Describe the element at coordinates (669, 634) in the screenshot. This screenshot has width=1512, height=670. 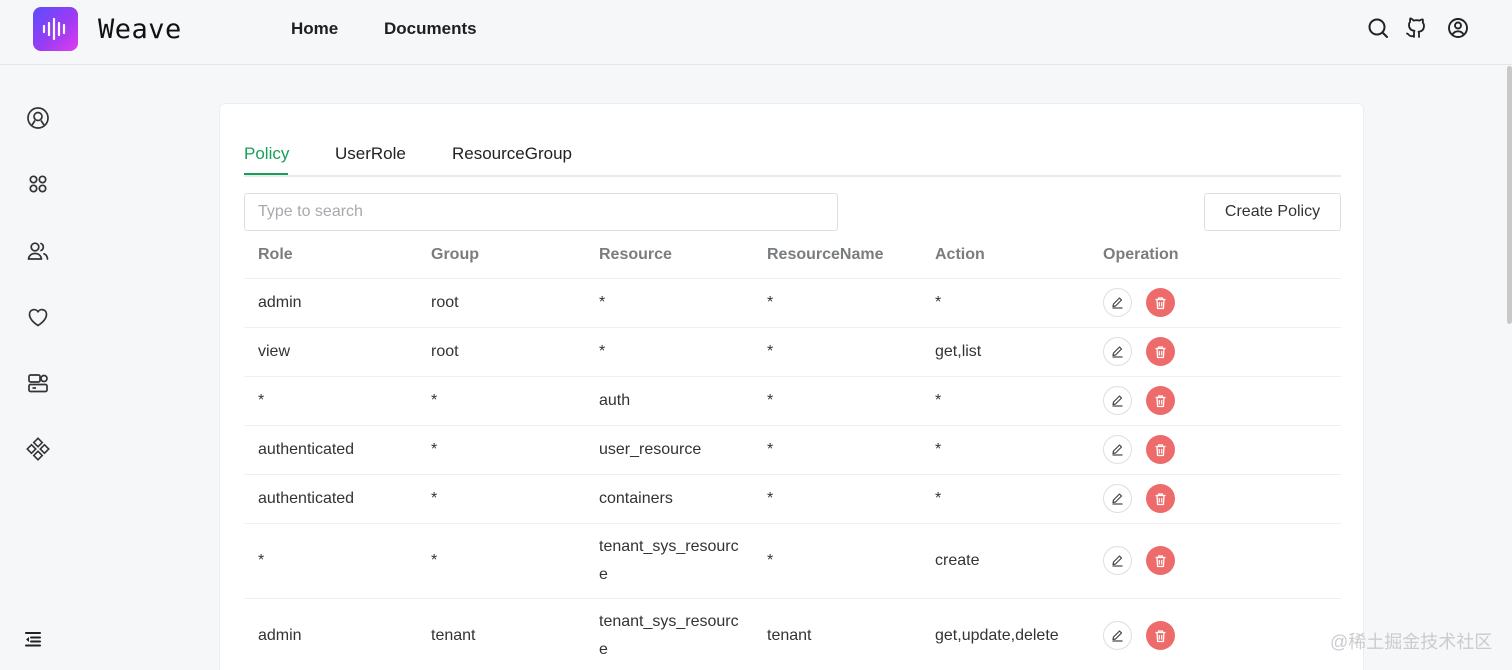
I see `cell-resource: tenant_sys_resource` at that location.